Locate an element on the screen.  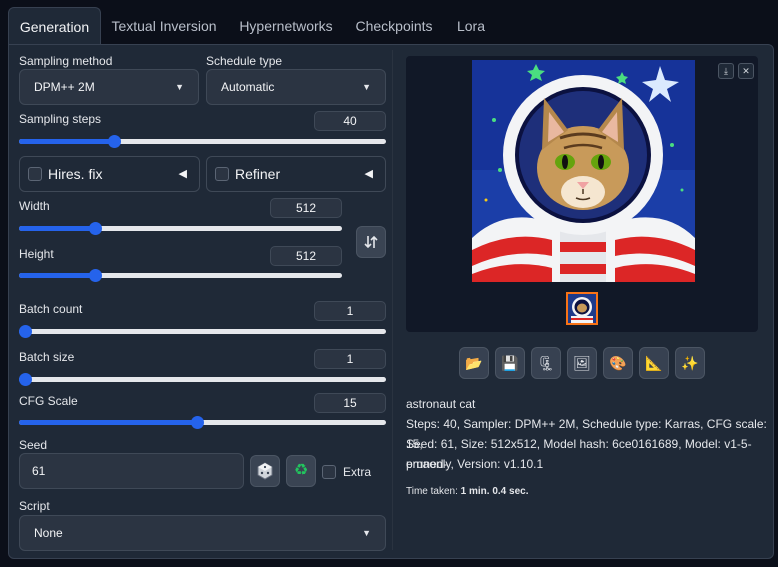
zip-button: 🗜 is located at coordinates (546, 363).